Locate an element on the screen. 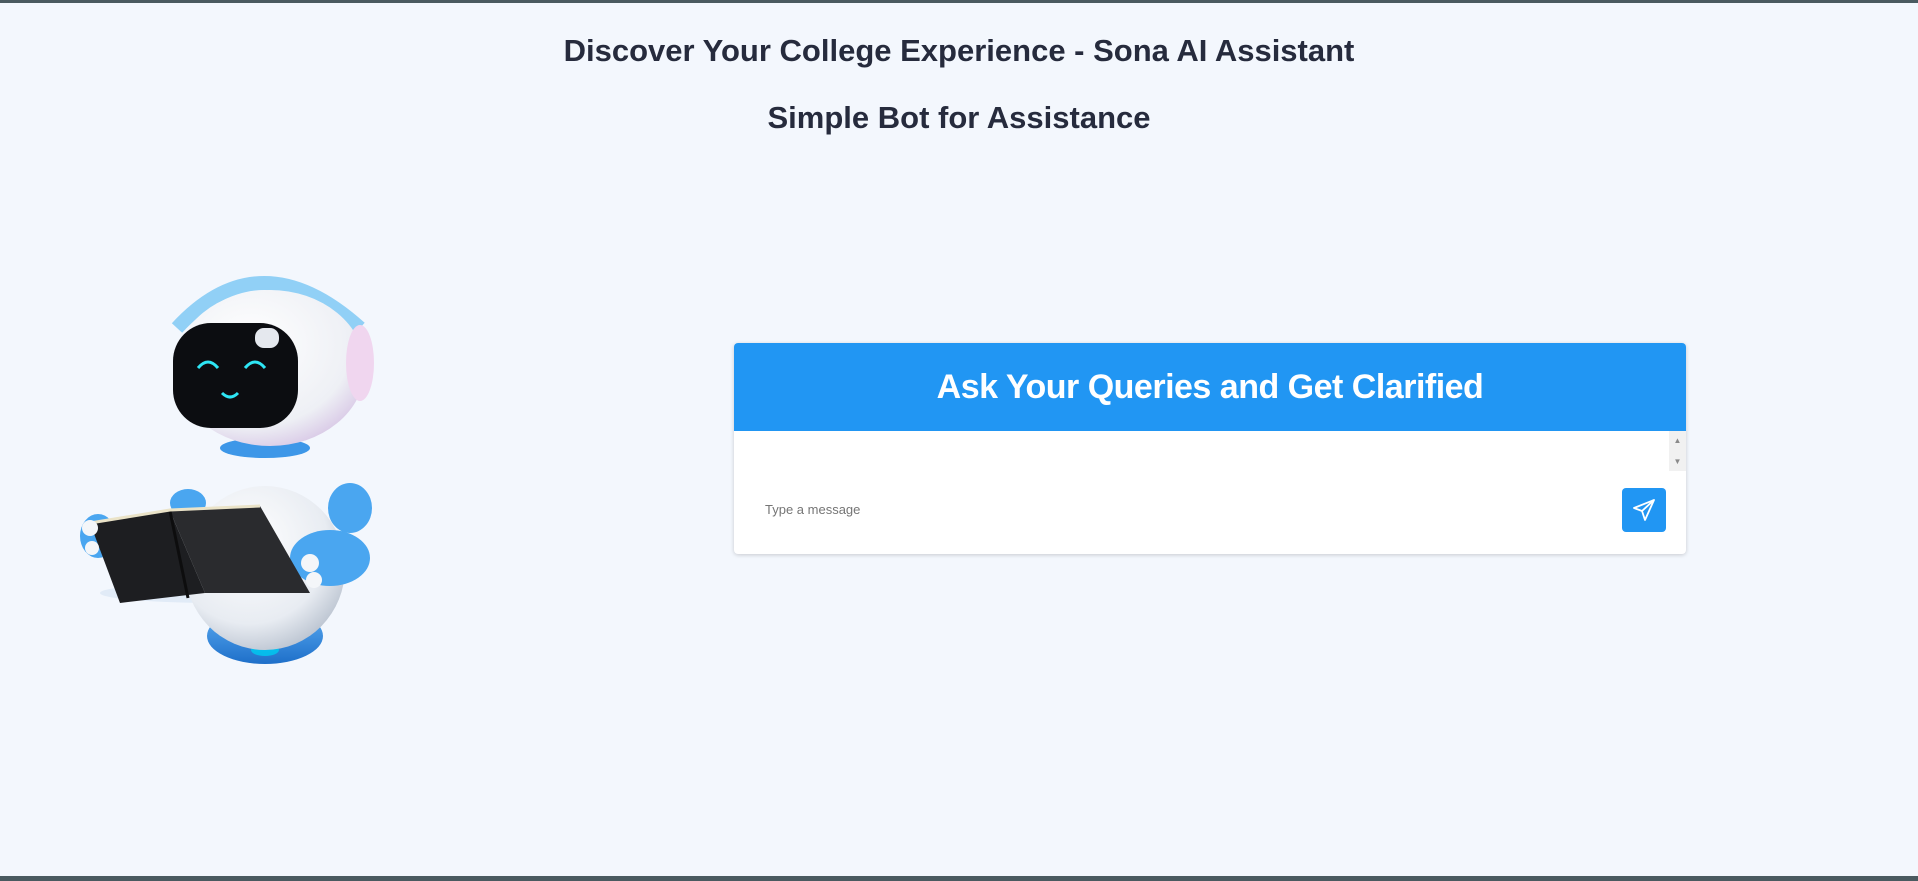 The width and height of the screenshot is (1918, 881). chat-messages: ▲ ▼ is located at coordinates (1210, 451).